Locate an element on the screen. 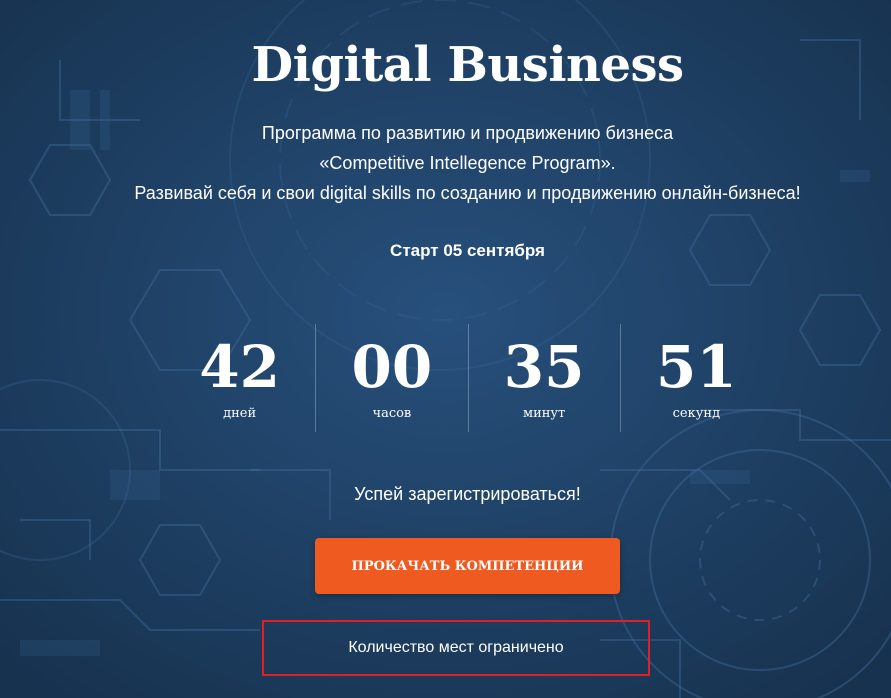 Image resolution: width=891 pixels, height=698 pixels. register-prompt: Успей зарегистрироваться! is located at coordinates (467, 494).